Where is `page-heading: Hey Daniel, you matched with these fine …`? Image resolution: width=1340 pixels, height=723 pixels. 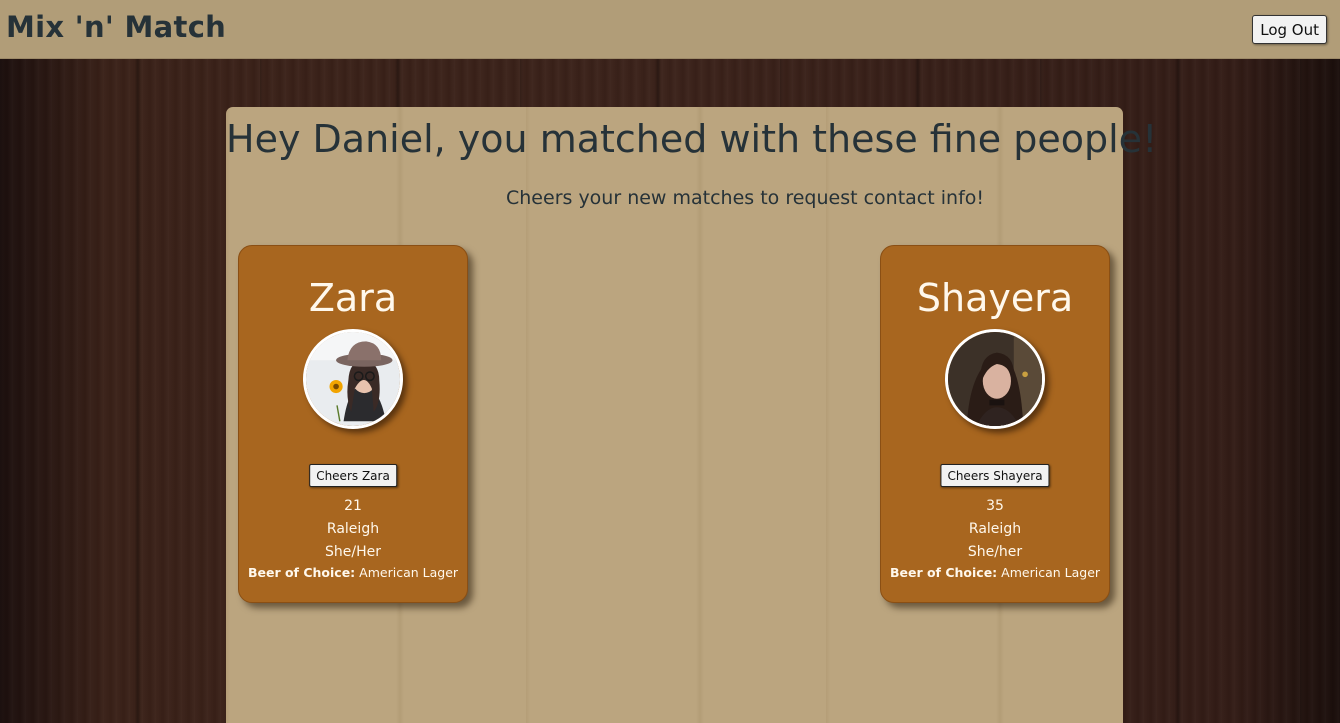
page-heading: Hey Daniel, you matched with these fine … is located at coordinates (692, 139).